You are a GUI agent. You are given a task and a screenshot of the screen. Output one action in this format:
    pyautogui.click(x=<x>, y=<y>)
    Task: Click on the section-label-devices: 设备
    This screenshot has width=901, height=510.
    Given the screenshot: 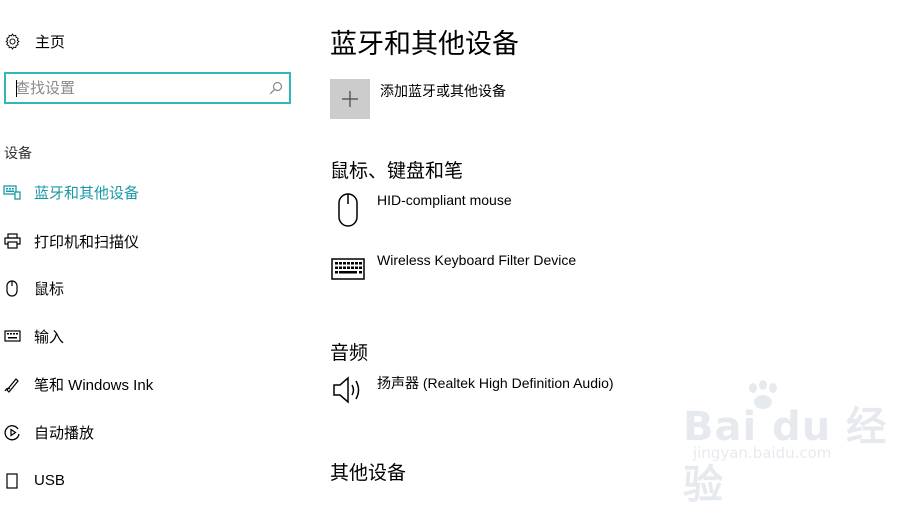 What is the action you would take?
    pyautogui.click(x=18, y=153)
    